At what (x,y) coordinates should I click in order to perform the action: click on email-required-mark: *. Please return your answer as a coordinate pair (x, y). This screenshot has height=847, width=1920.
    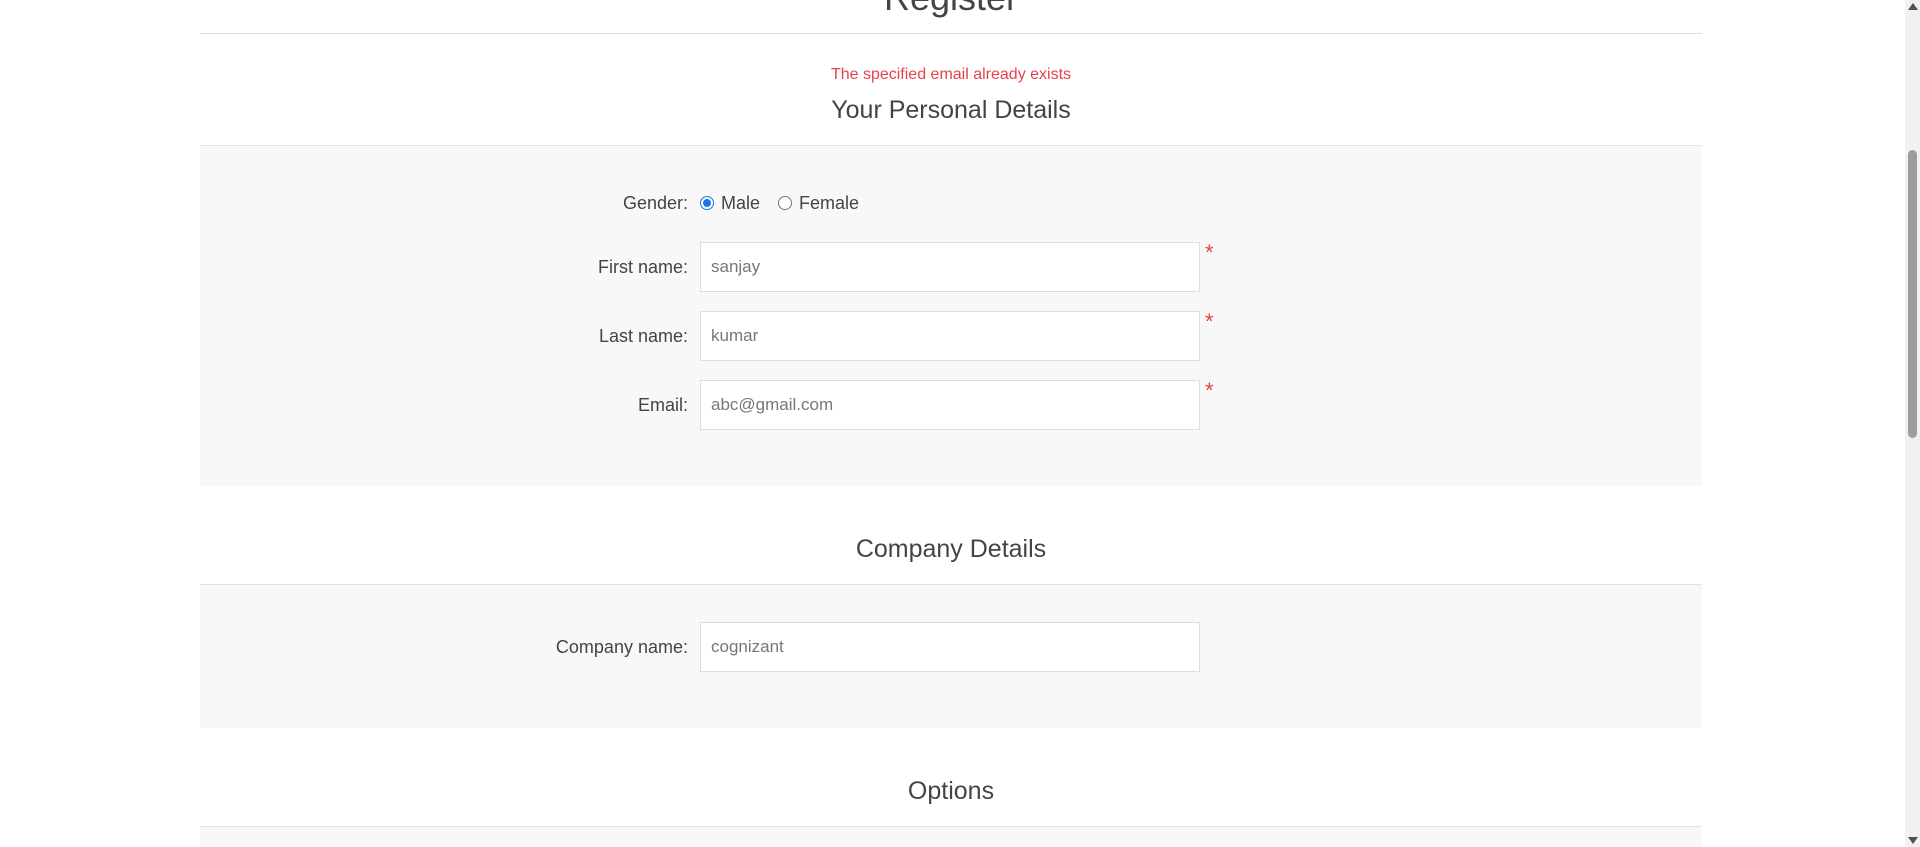
    Looking at the image, I should click on (1209, 390).